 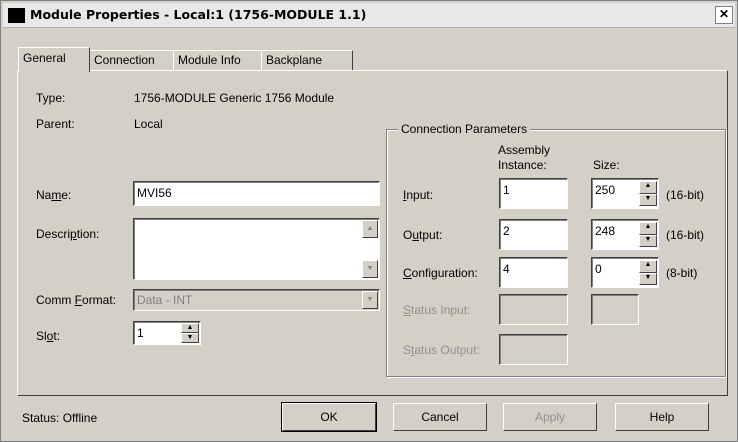 I want to click on type-label: Type:, so click(x=51, y=98).